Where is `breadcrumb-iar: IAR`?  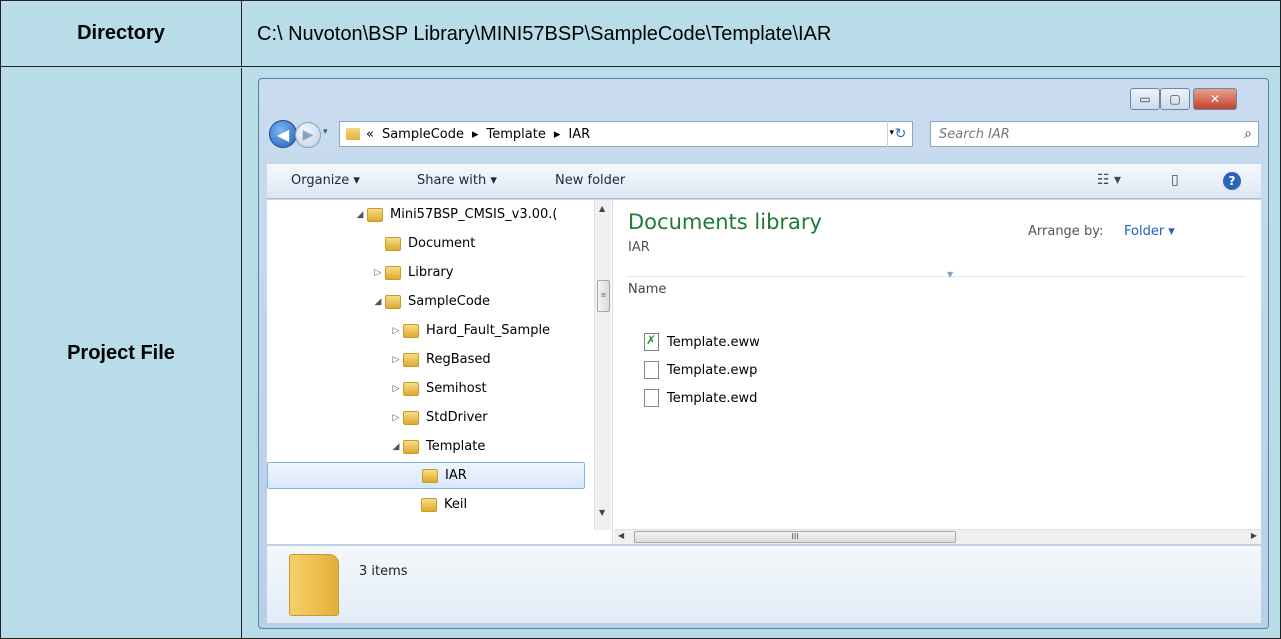
breadcrumb-iar: IAR is located at coordinates (579, 134).